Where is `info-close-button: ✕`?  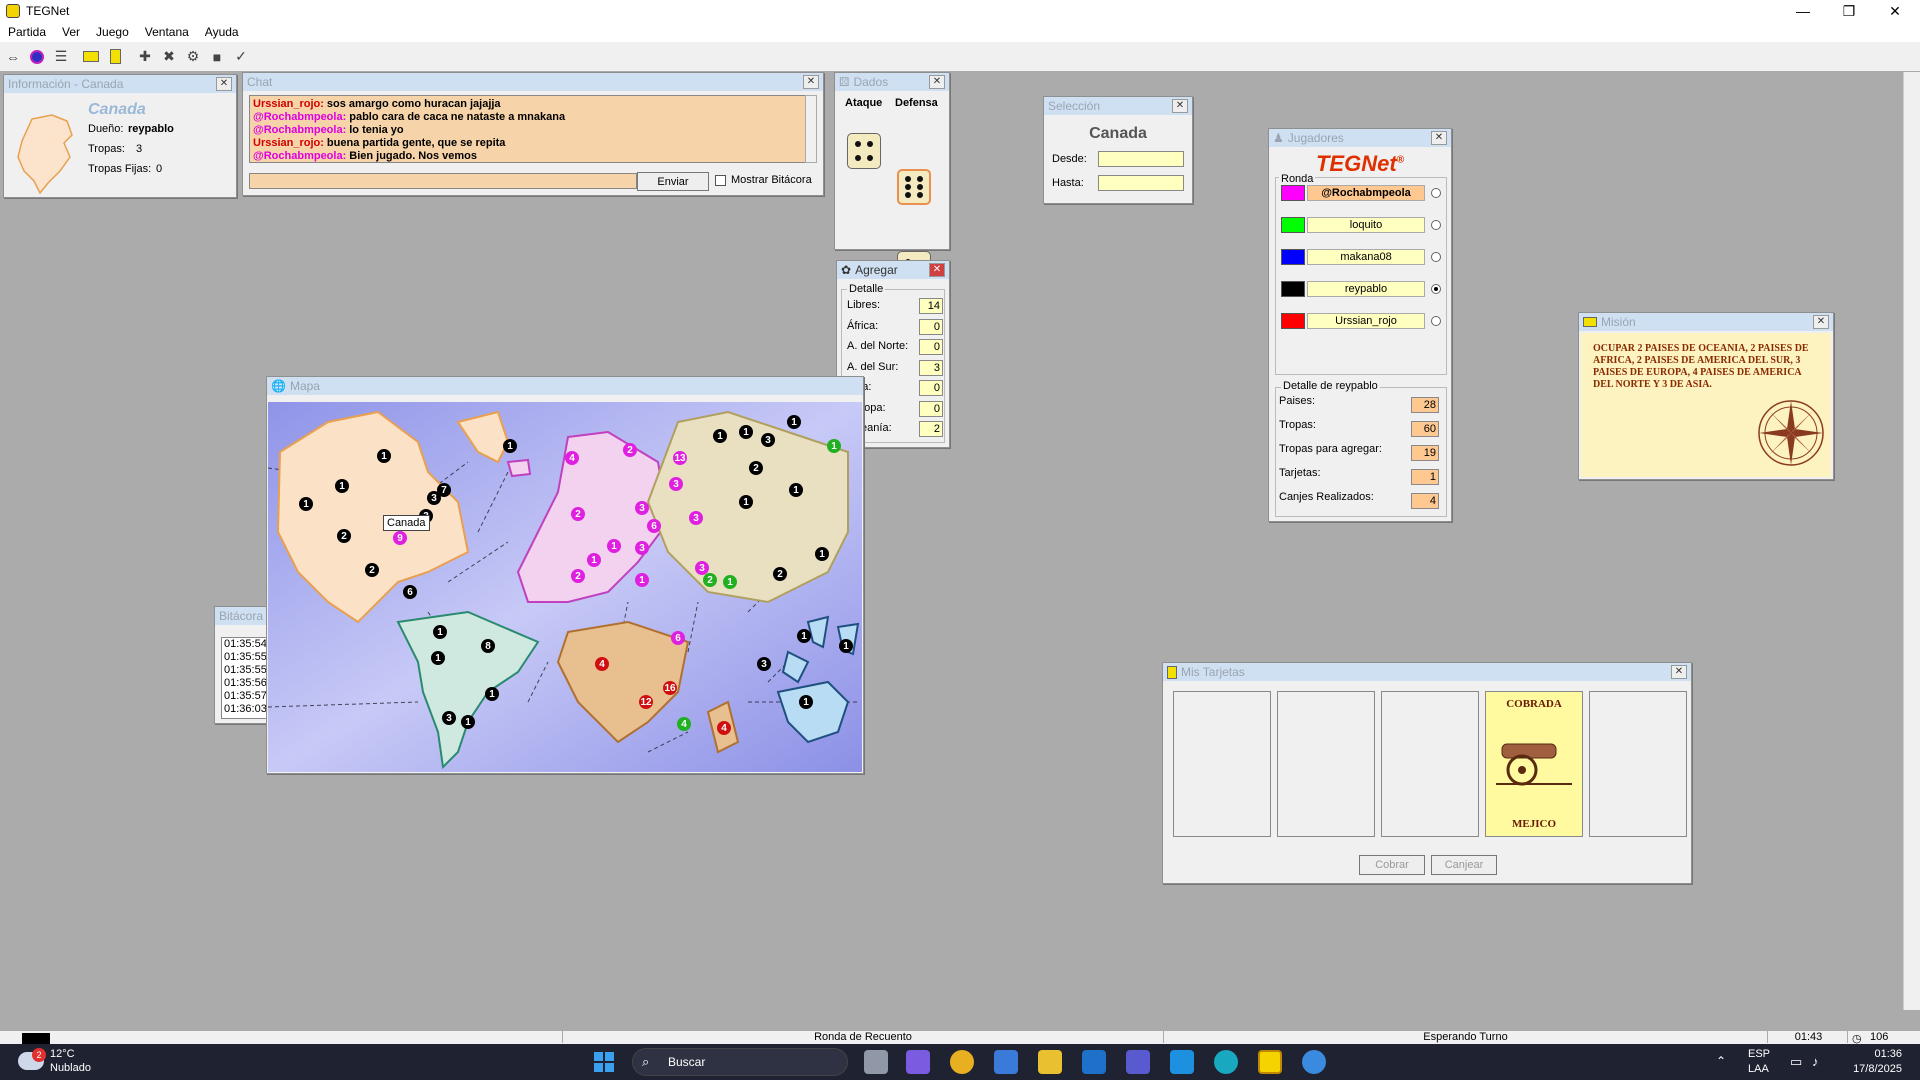 info-close-button: ✕ is located at coordinates (224, 84).